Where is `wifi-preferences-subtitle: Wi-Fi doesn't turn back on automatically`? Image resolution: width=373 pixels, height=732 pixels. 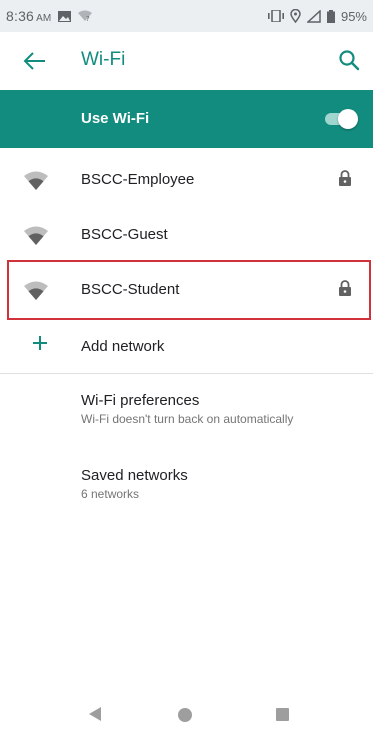
wifi-preferences-subtitle: Wi-Fi doesn't turn back on automatically is located at coordinates (187, 419).